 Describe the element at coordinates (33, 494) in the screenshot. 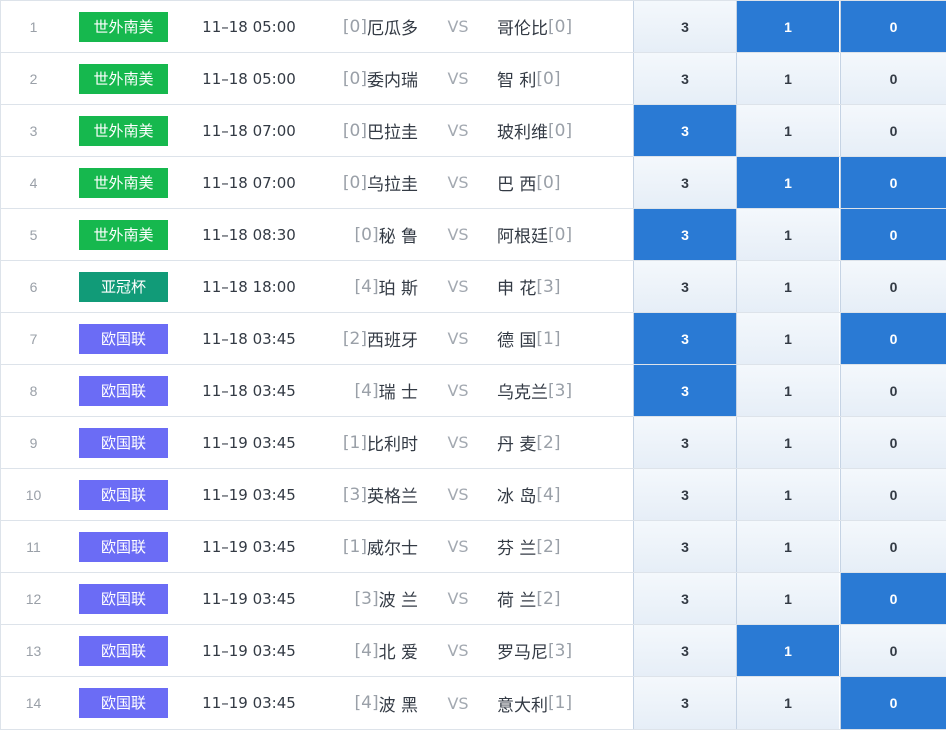

I see `match-number: 10` at that location.